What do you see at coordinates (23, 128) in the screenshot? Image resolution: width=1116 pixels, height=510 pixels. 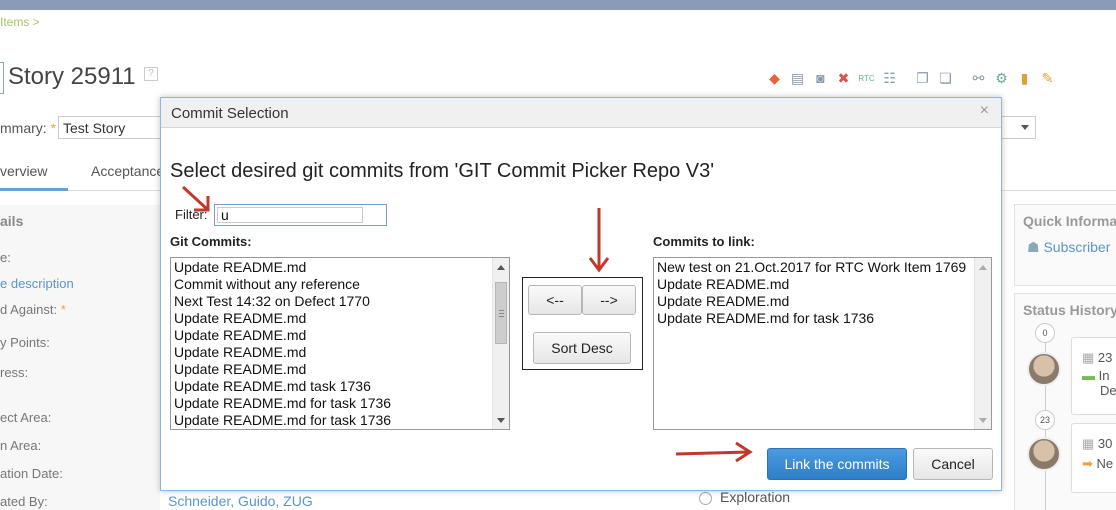 I see `summary-label-text: mmary:` at bounding box center [23, 128].